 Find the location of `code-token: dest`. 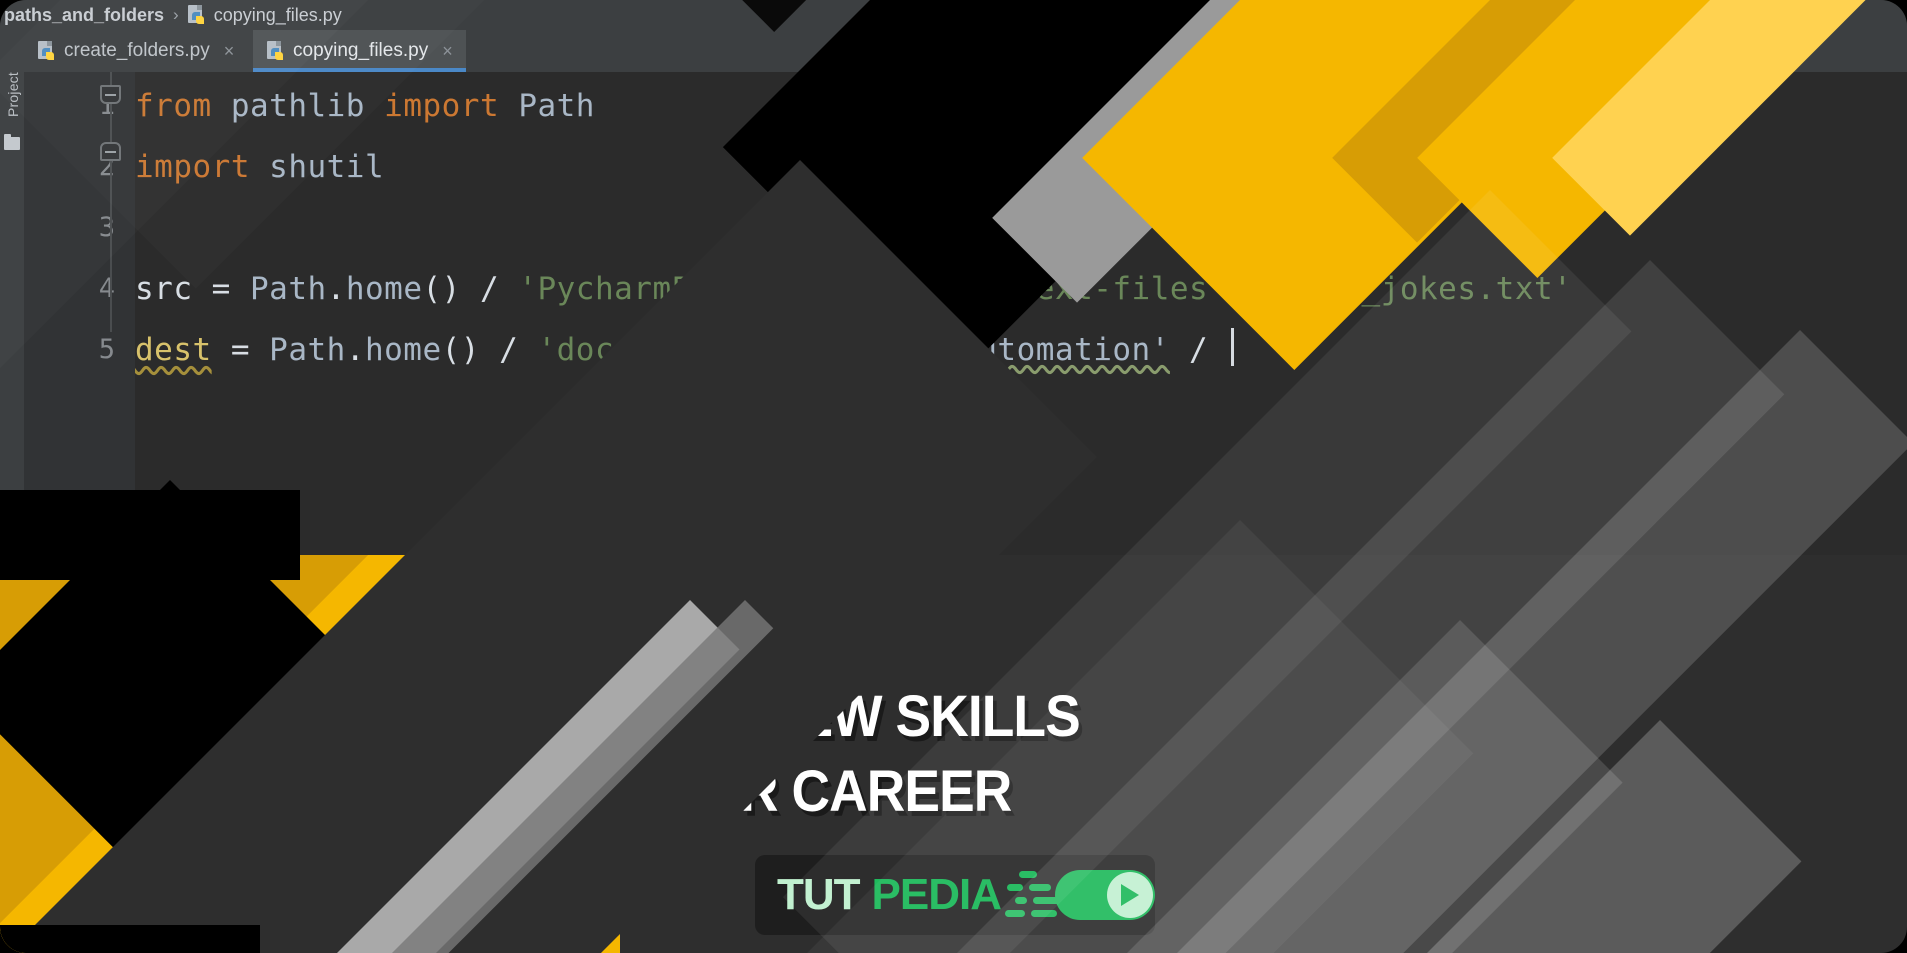

code-token: dest is located at coordinates (173, 350).